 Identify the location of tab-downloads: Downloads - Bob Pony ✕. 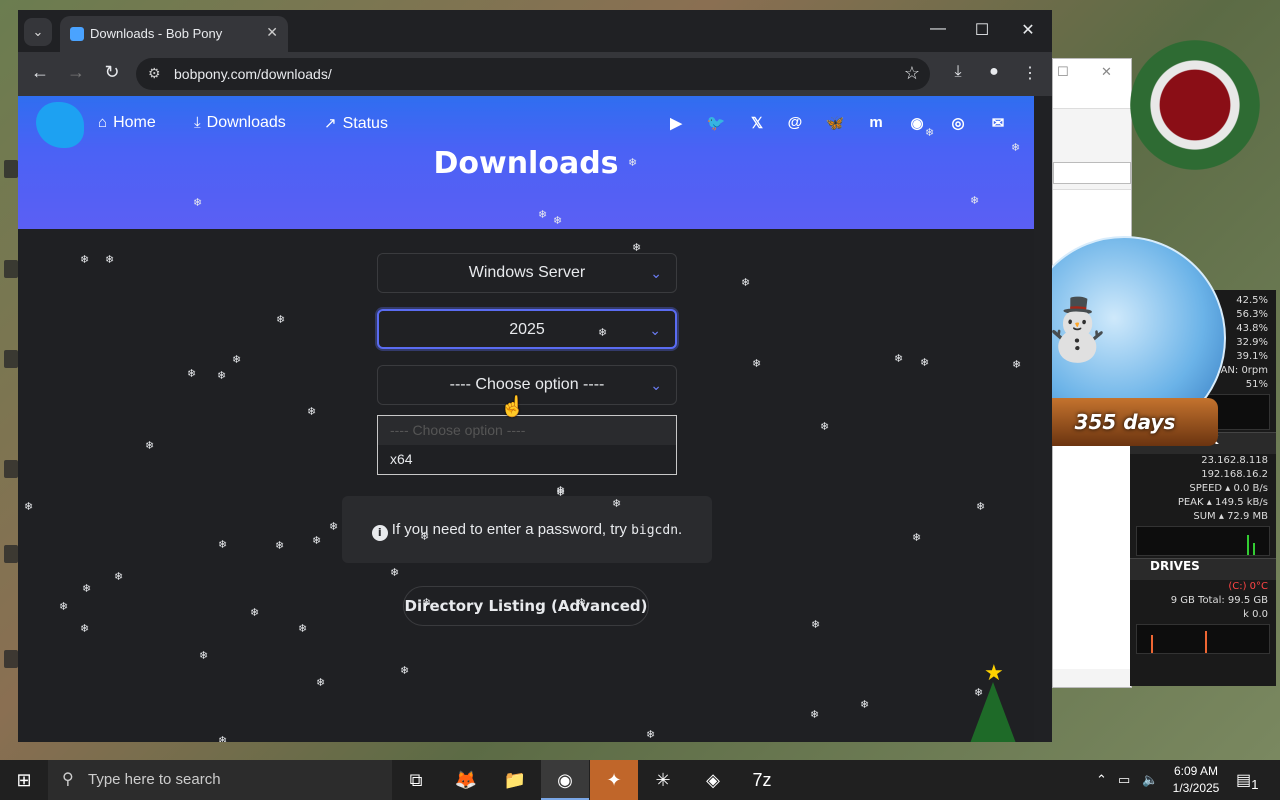
(174, 34).